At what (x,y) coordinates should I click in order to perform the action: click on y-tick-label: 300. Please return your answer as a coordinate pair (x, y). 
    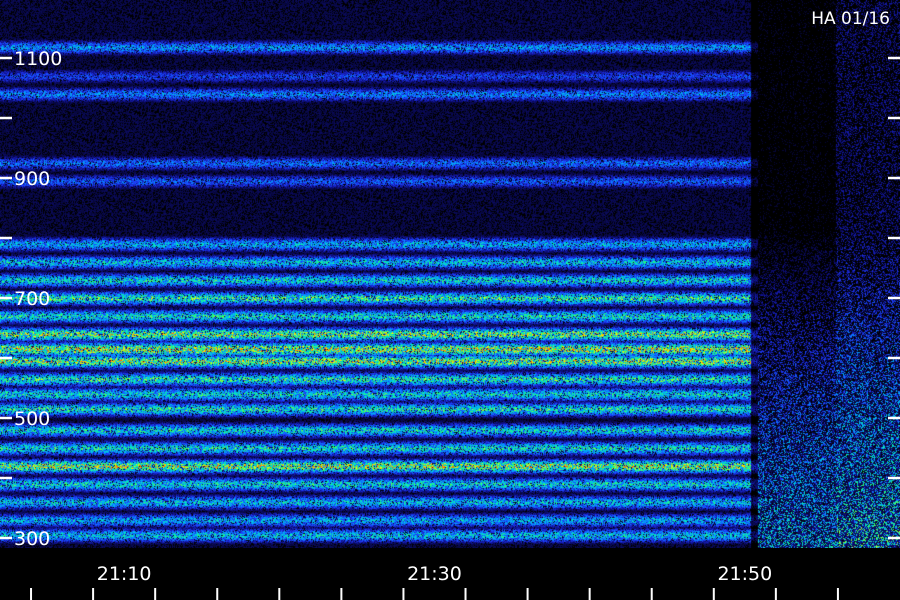
    Looking at the image, I should click on (32, 539).